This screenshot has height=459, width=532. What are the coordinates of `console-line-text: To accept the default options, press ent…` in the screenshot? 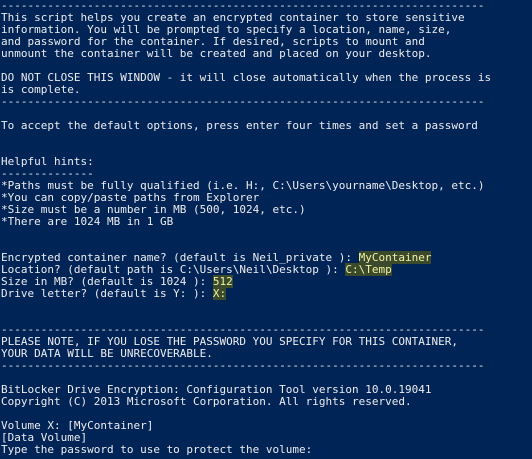 It's located at (239, 125).